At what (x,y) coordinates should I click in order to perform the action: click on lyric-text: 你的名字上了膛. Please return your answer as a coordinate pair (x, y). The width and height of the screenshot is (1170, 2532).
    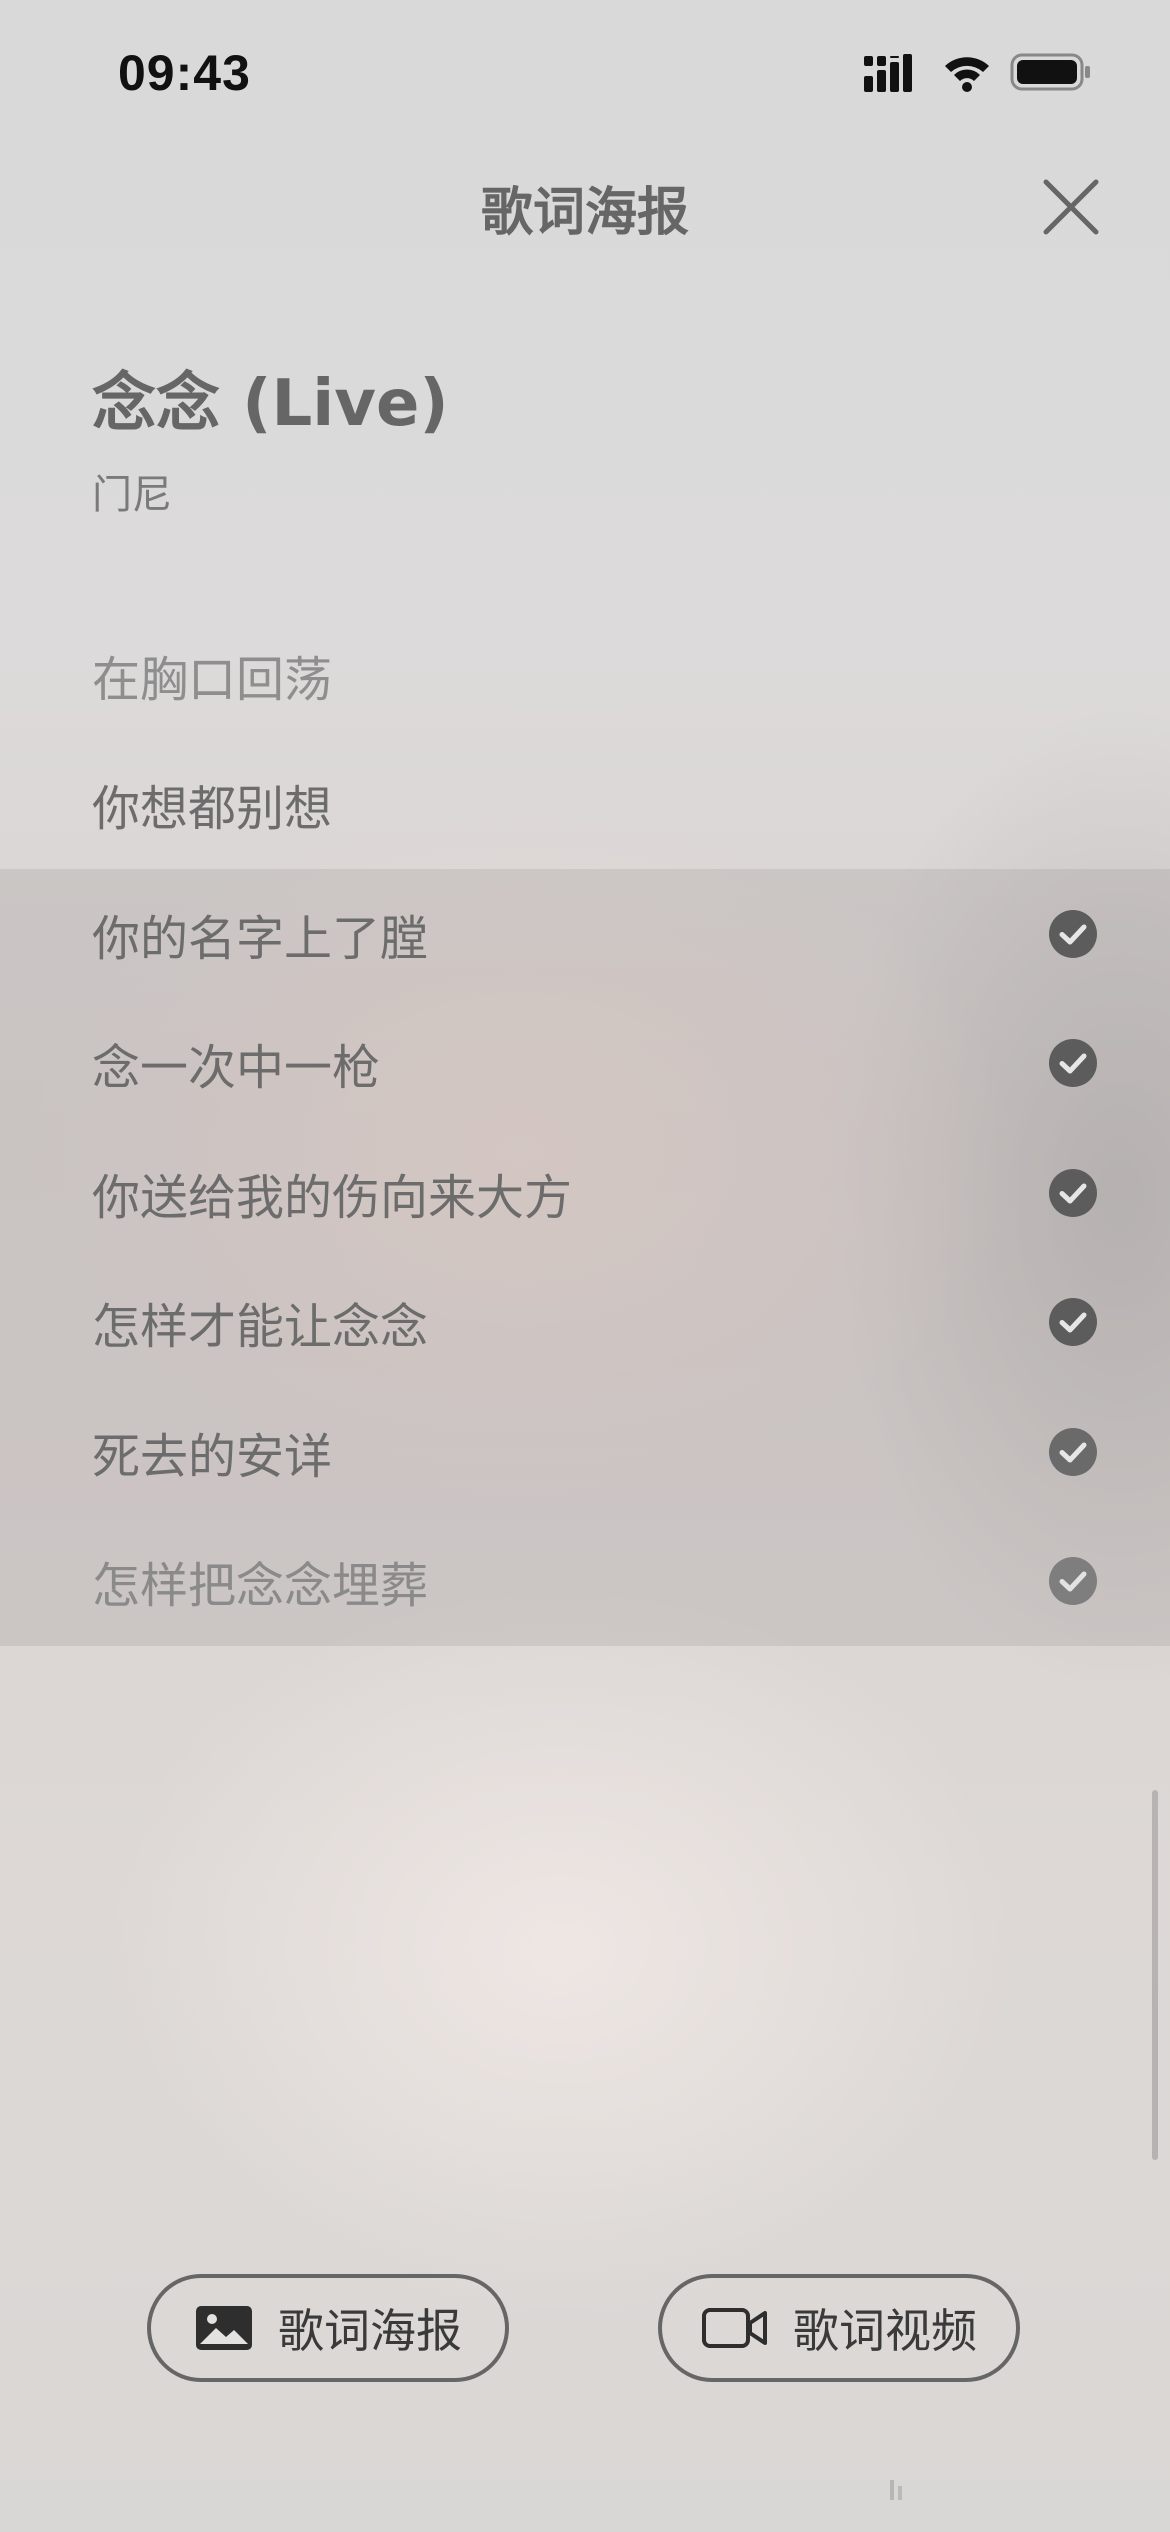
    Looking at the image, I should click on (260, 938).